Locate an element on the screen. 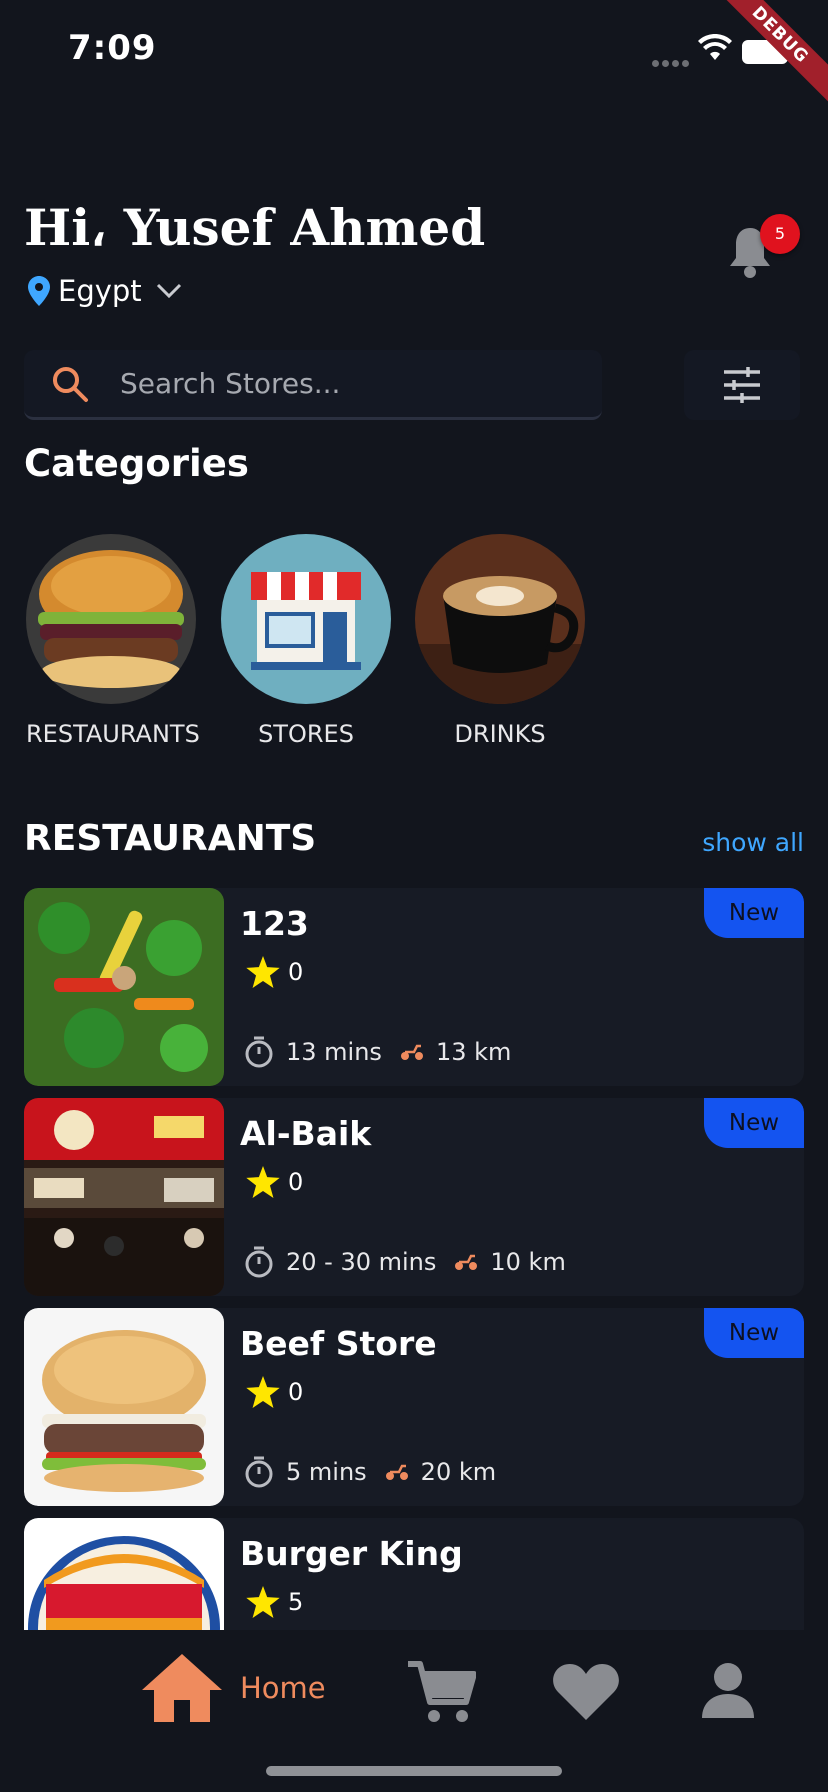 The image size is (828, 1792). home-indicator is located at coordinates (414, 1771).